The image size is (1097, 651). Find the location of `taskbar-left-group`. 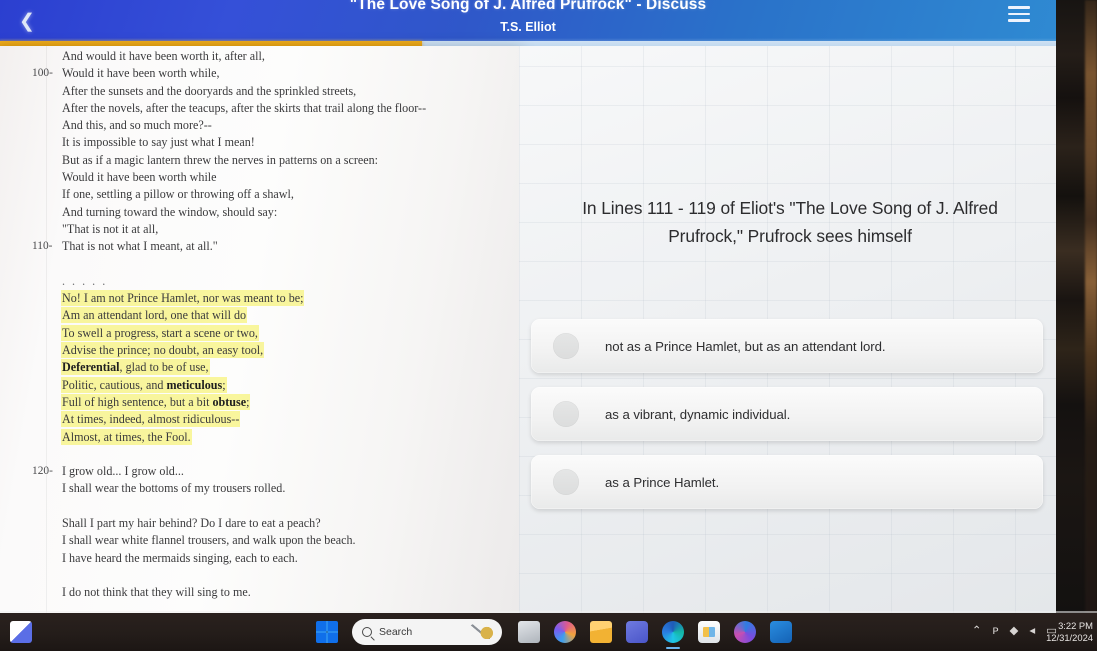

taskbar-left-group is located at coordinates (21, 632).